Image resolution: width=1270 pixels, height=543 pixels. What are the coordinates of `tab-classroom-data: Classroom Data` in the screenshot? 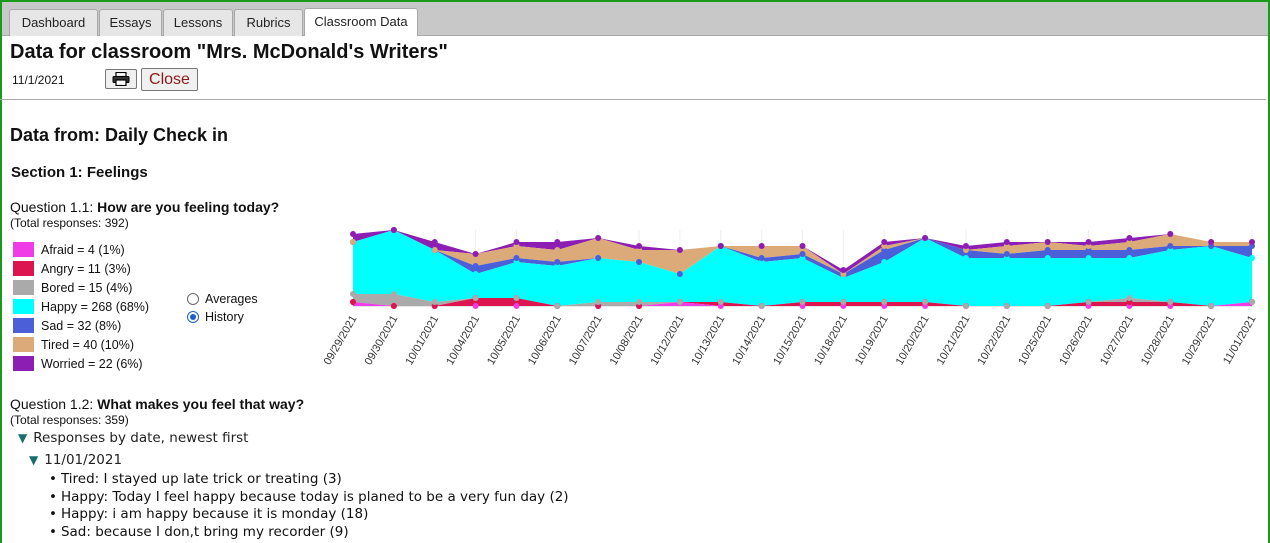 It's located at (361, 22).